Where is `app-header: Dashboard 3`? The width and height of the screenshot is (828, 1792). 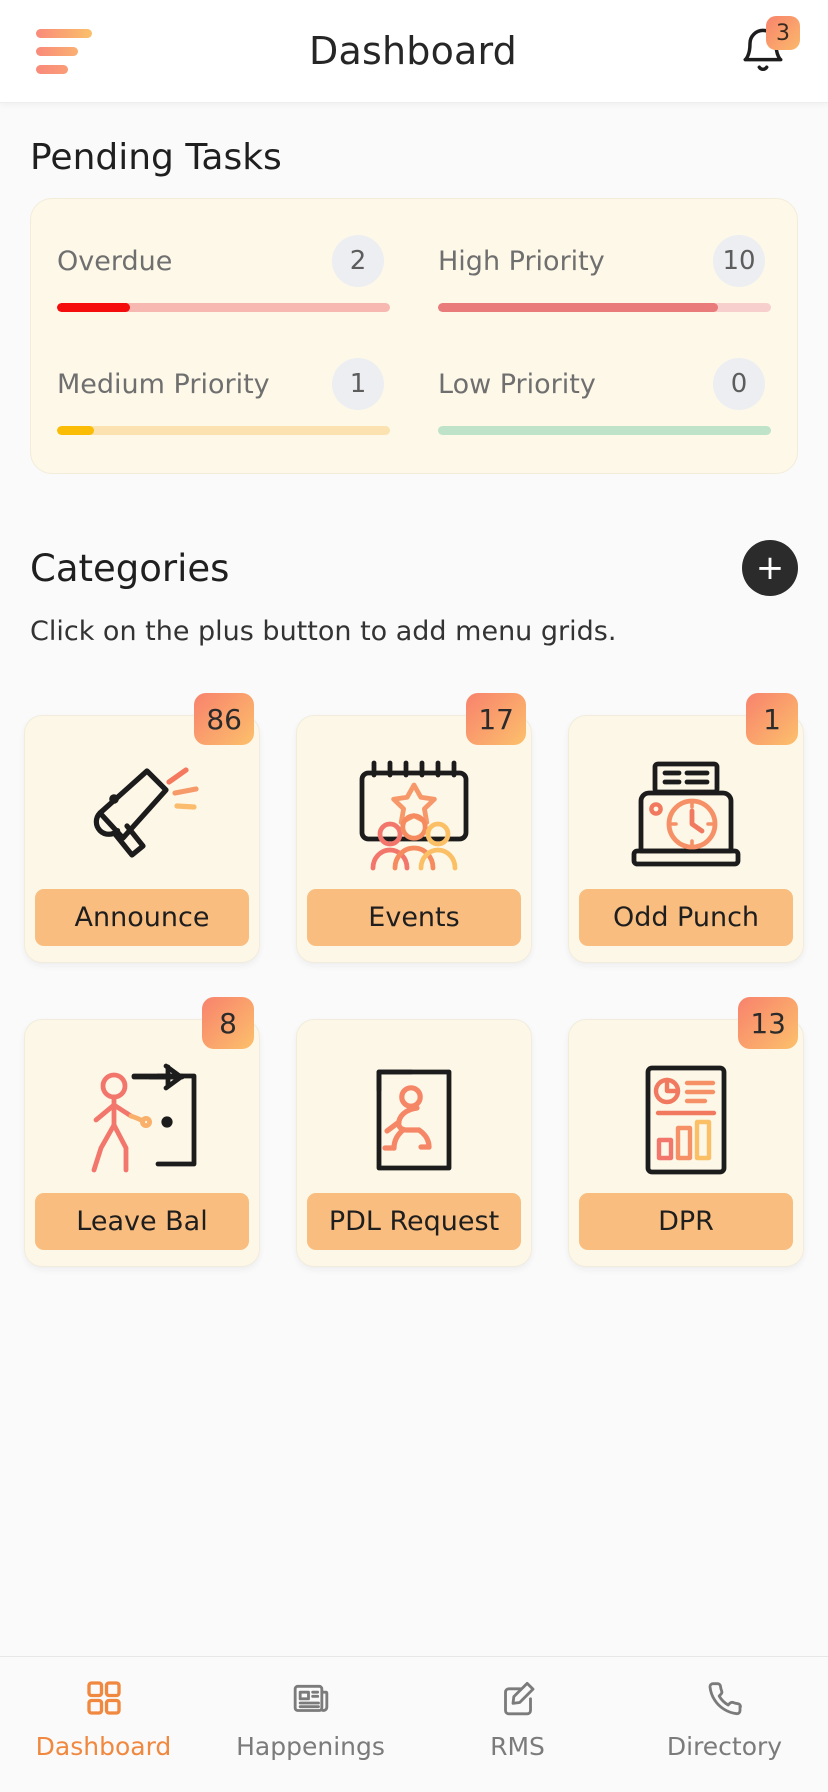
app-header: Dashboard 3 is located at coordinates (414, 51).